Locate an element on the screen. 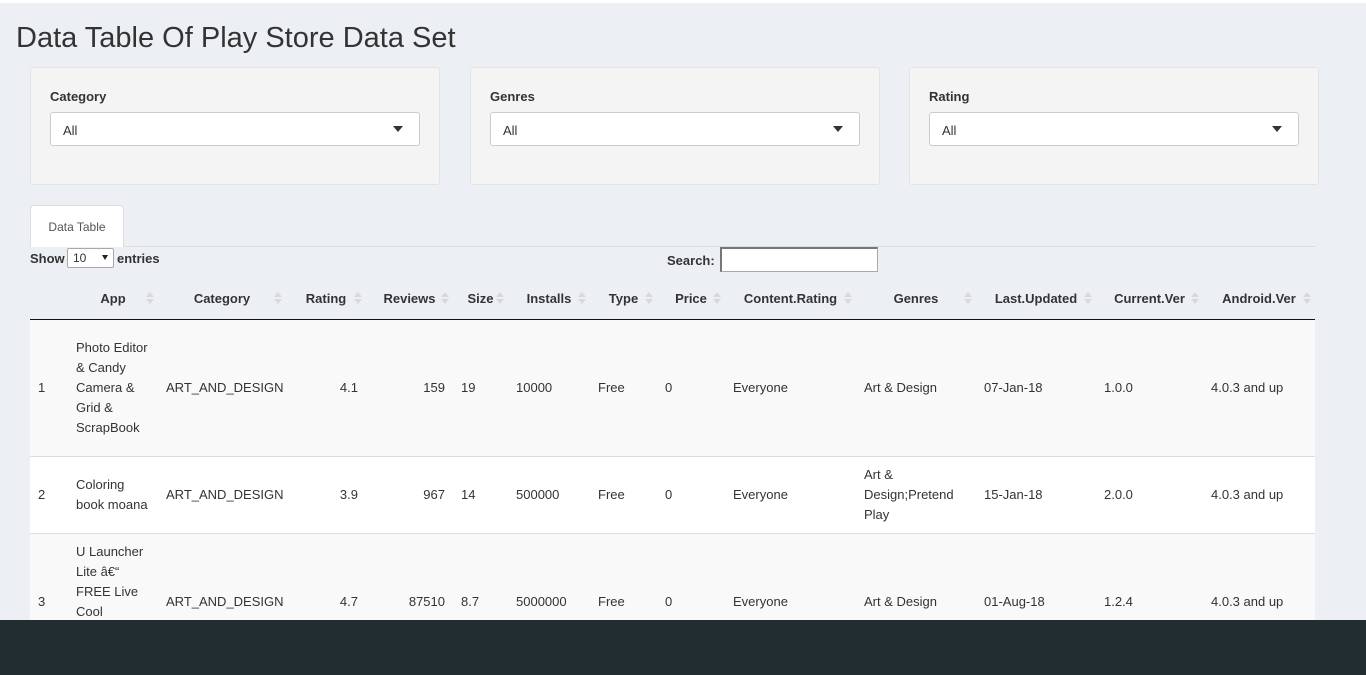 Image resolution: width=1366 pixels, height=675 pixels. column-header-label: Current.Ver is located at coordinates (1149, 298).